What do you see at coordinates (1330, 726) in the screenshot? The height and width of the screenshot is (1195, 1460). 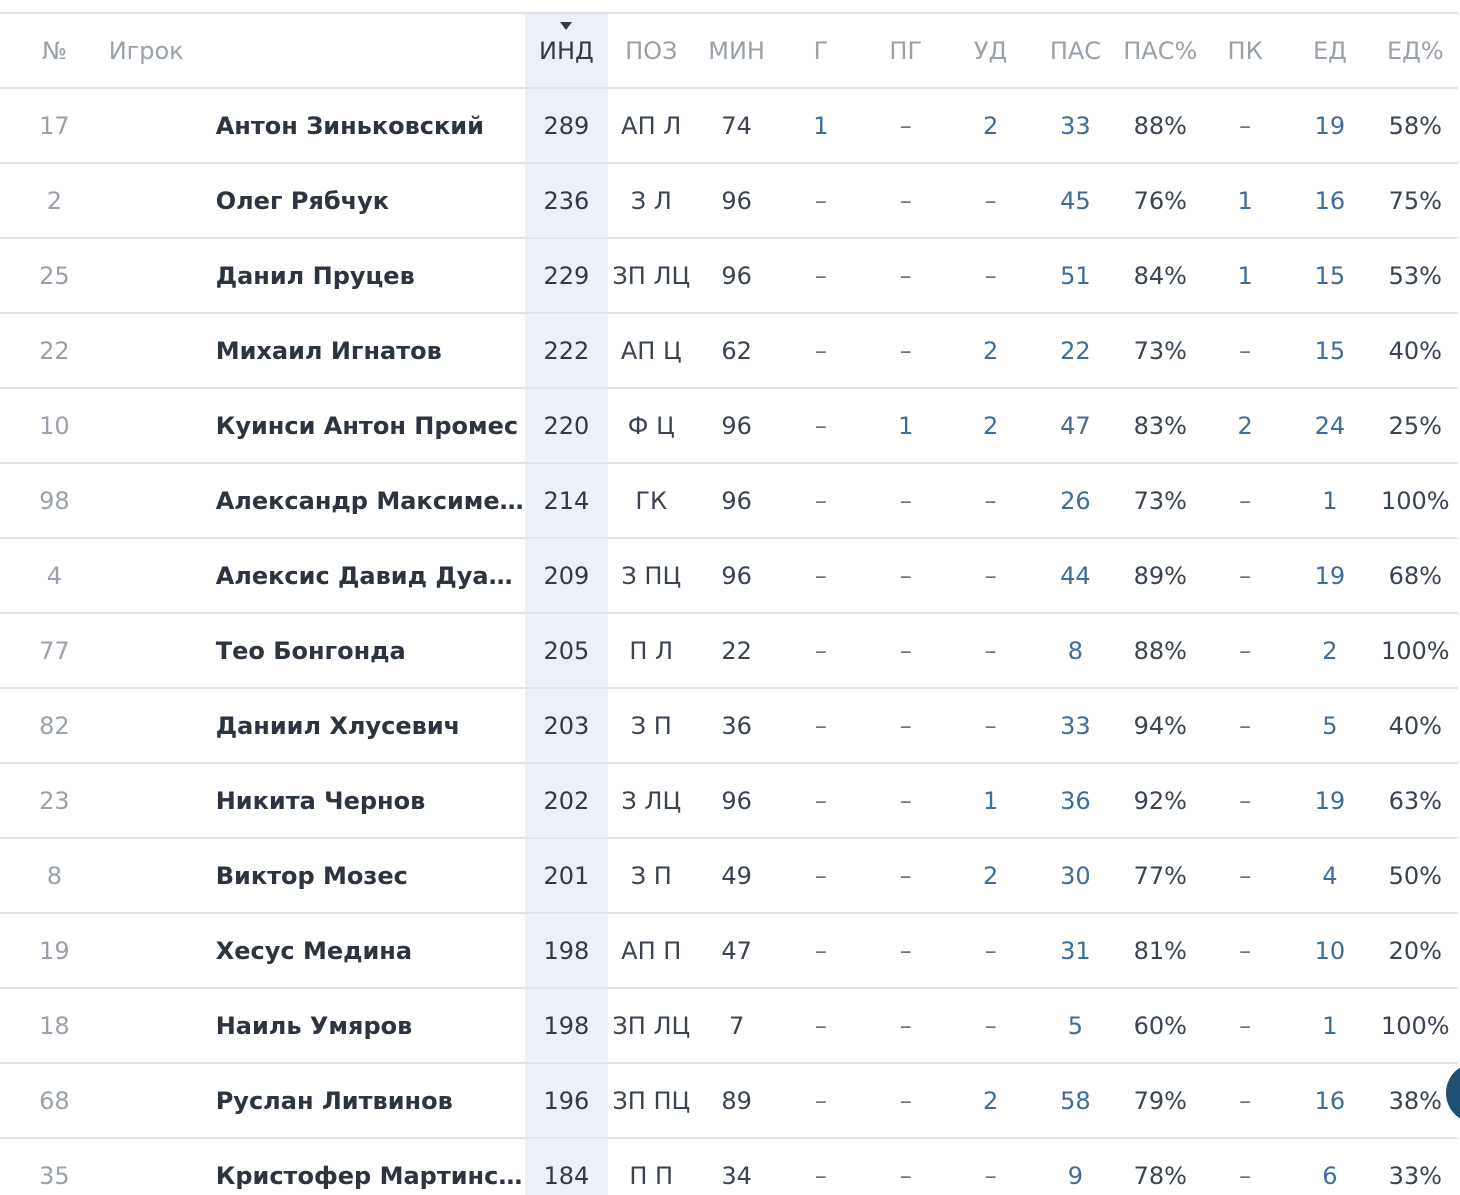 I see `cell-ed: 5` at bounding box center [1330, 726].